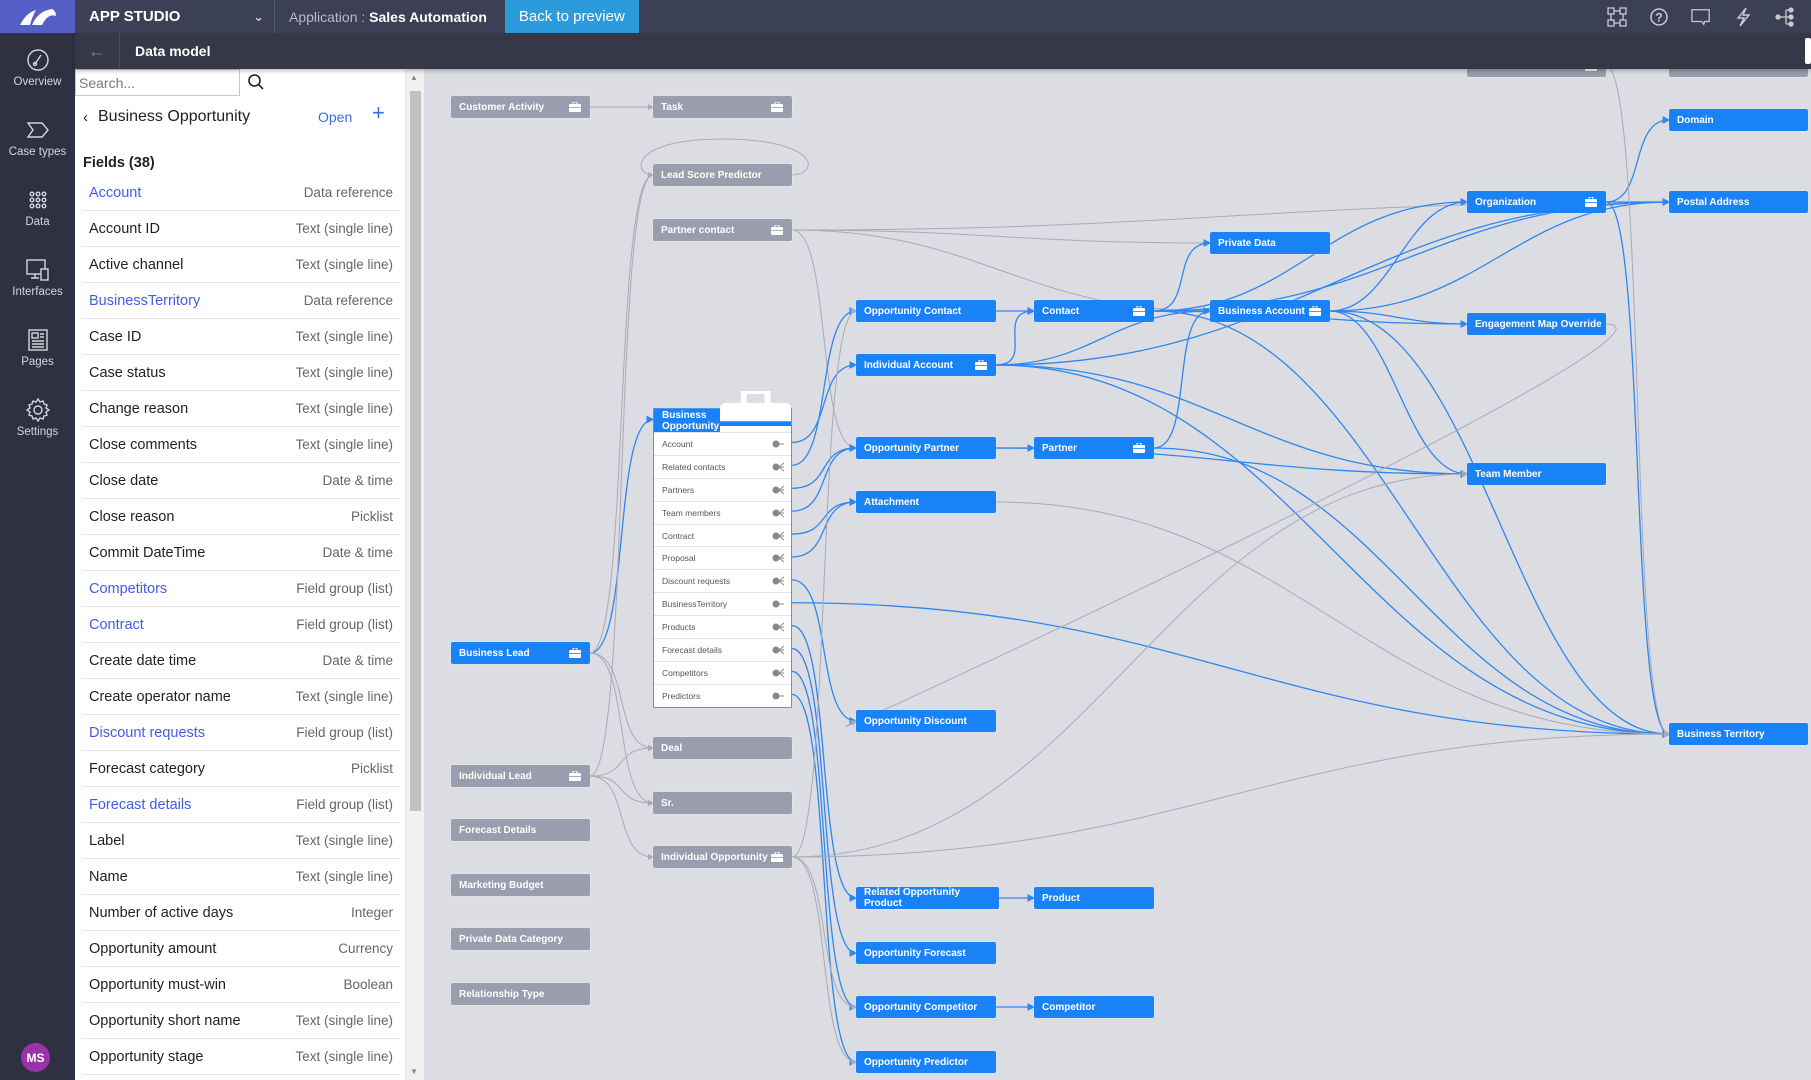 This screenshot has height=1080, width=1811. I want to click on field-name: Contract, so click(116, 625).